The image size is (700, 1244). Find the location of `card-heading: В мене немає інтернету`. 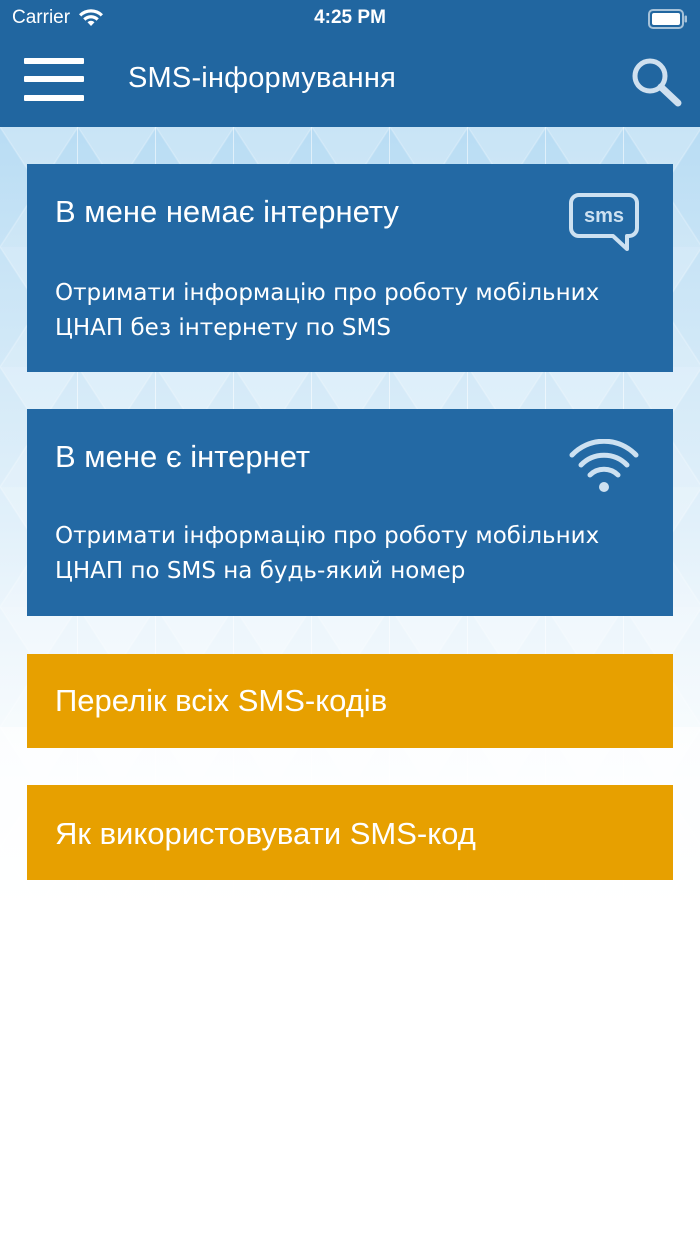

card-heading: В мене немає інтернету is located at coordinates (227, 211).